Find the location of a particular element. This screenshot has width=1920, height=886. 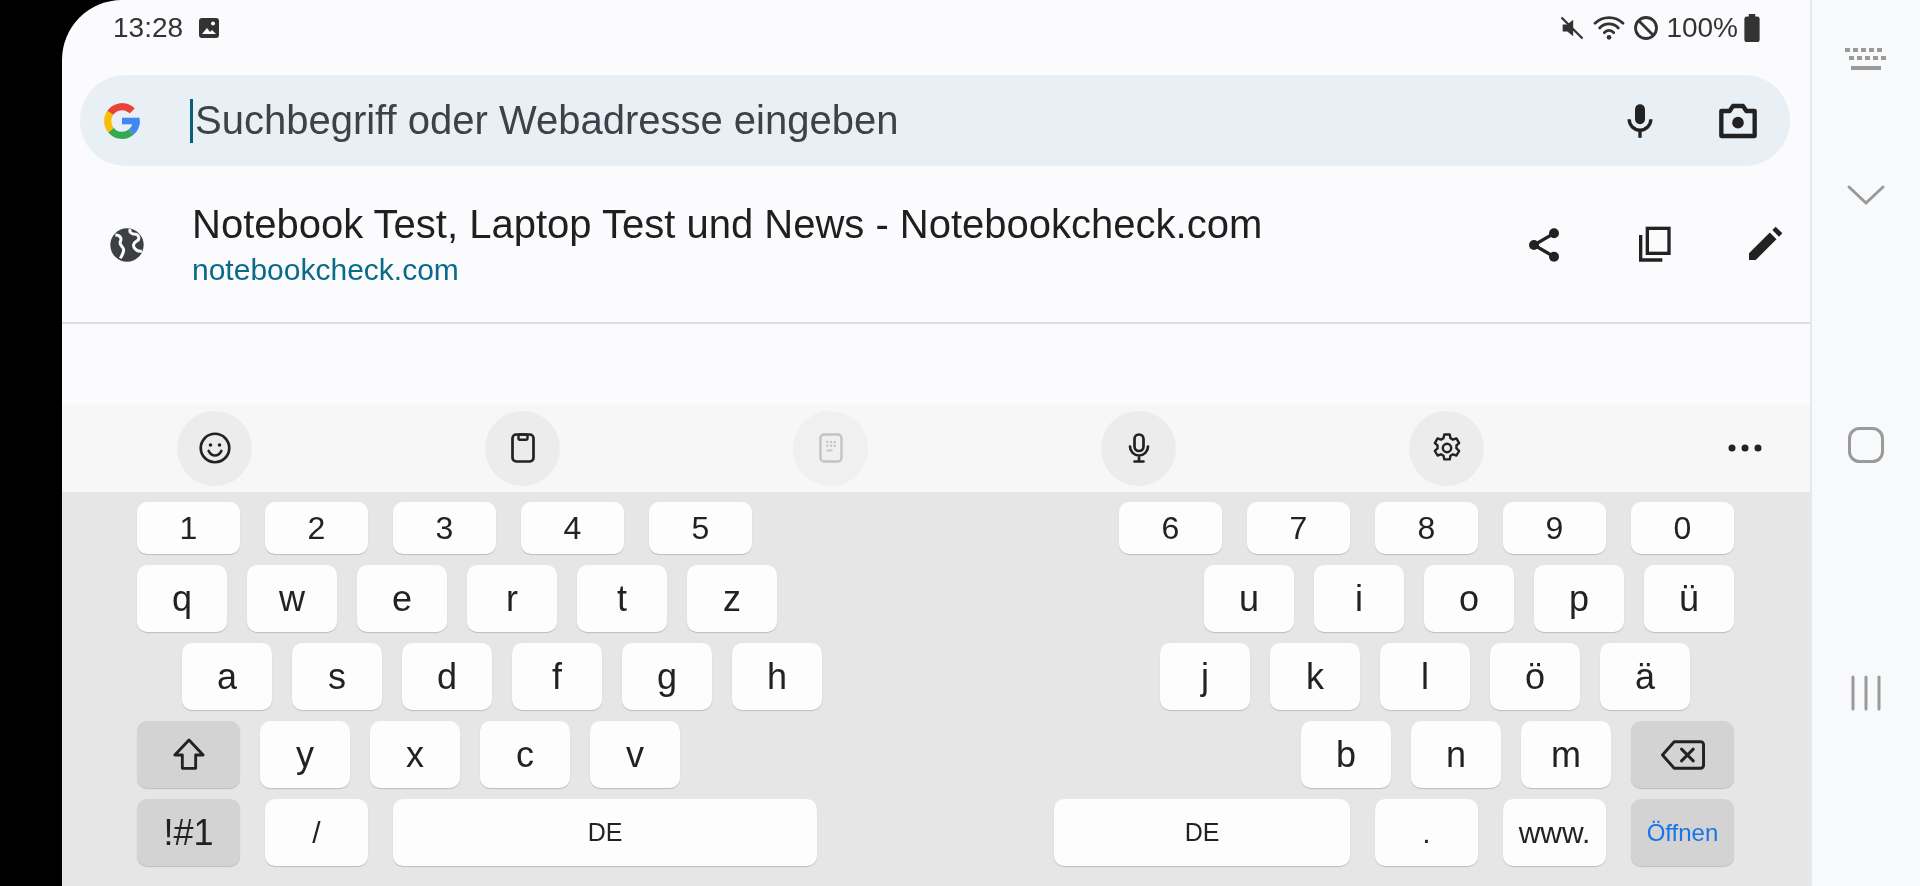

keyboard-key: j is located at coordinates (1205, 676).